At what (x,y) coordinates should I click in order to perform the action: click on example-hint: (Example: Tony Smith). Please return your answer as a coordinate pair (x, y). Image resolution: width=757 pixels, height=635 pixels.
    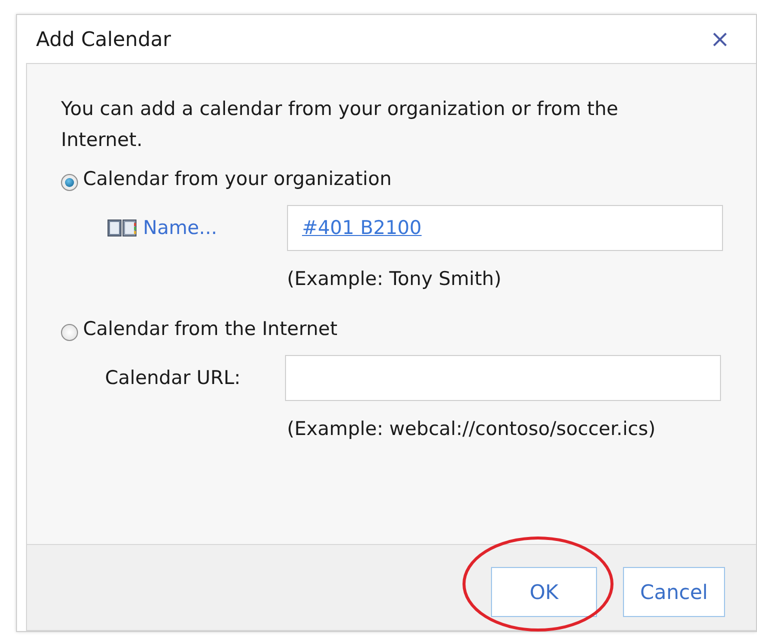
    Looking at the image, I should click on (394, 279).